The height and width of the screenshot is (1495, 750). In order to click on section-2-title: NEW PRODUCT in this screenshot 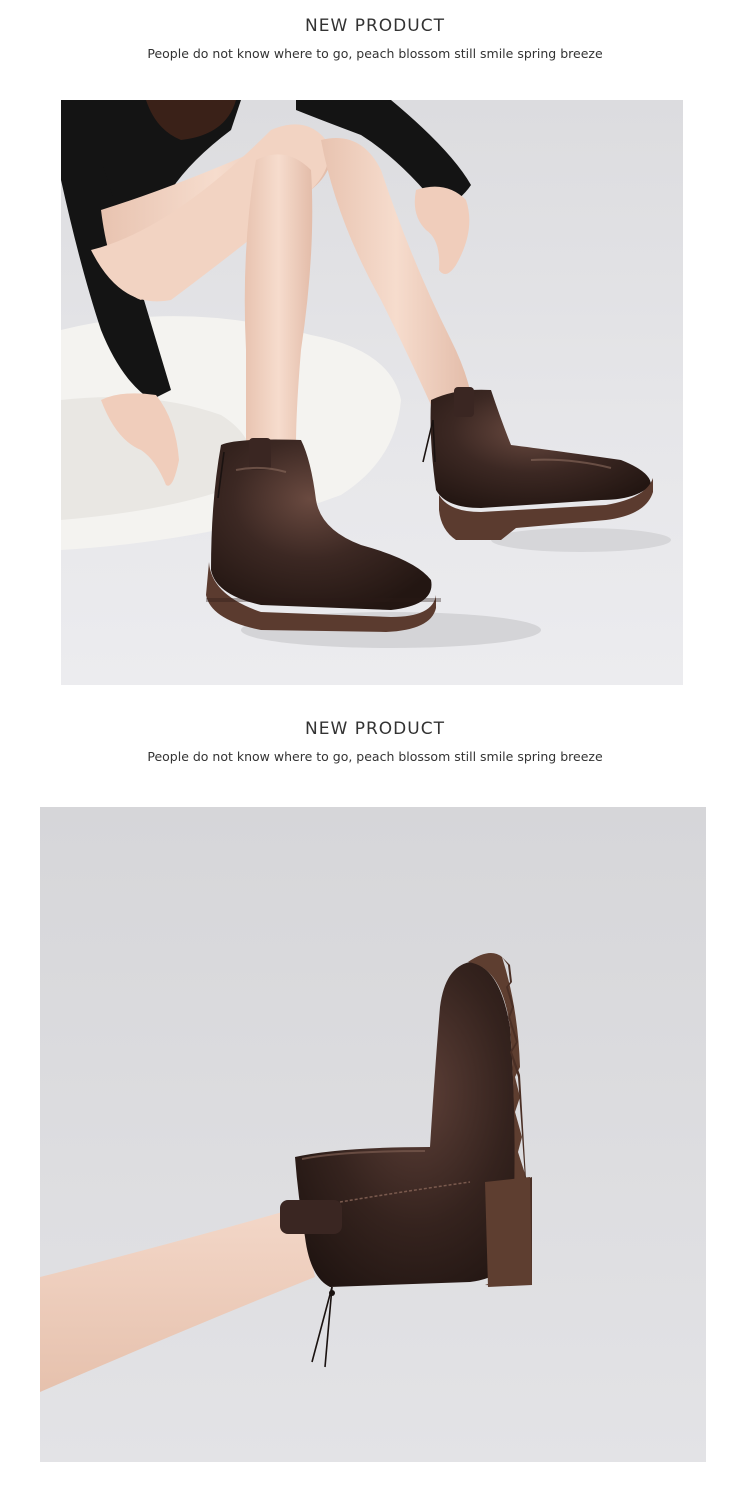, I will do `click(375, 729)`.